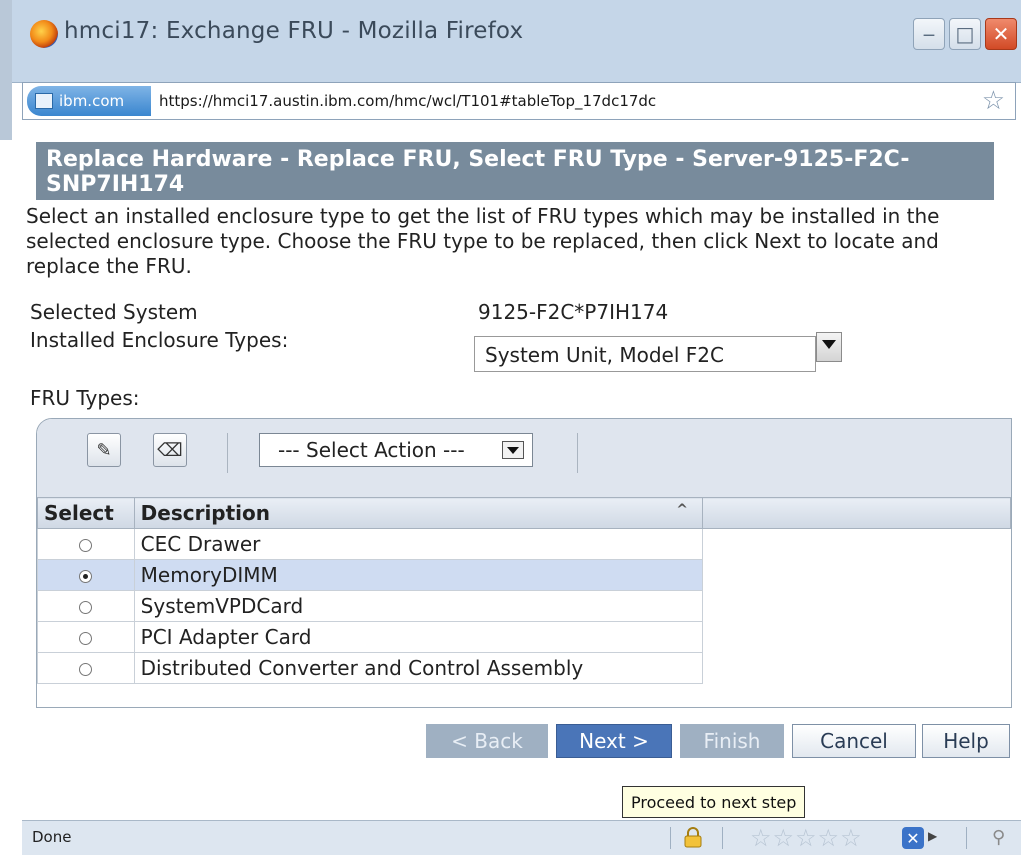 The height and width of the screenshot is (855, 1021). I want to click on radio-button-selected, so click(86, 576).